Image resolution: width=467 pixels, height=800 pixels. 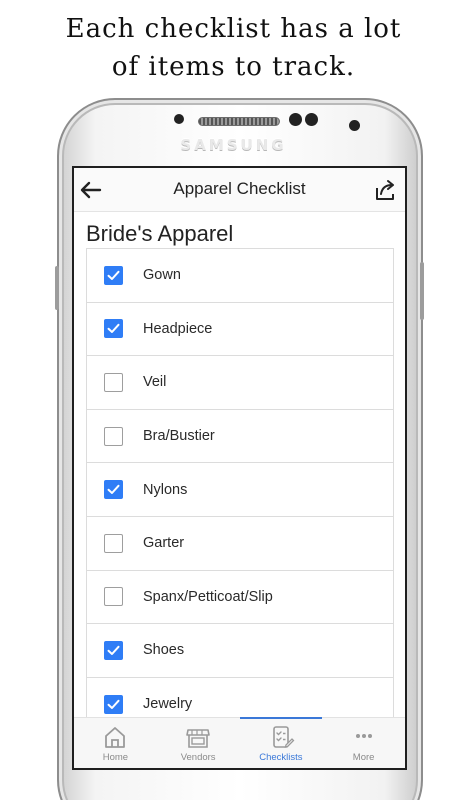 I want to click on checklist-item-label: Shoes, so click(x=164, y=650).